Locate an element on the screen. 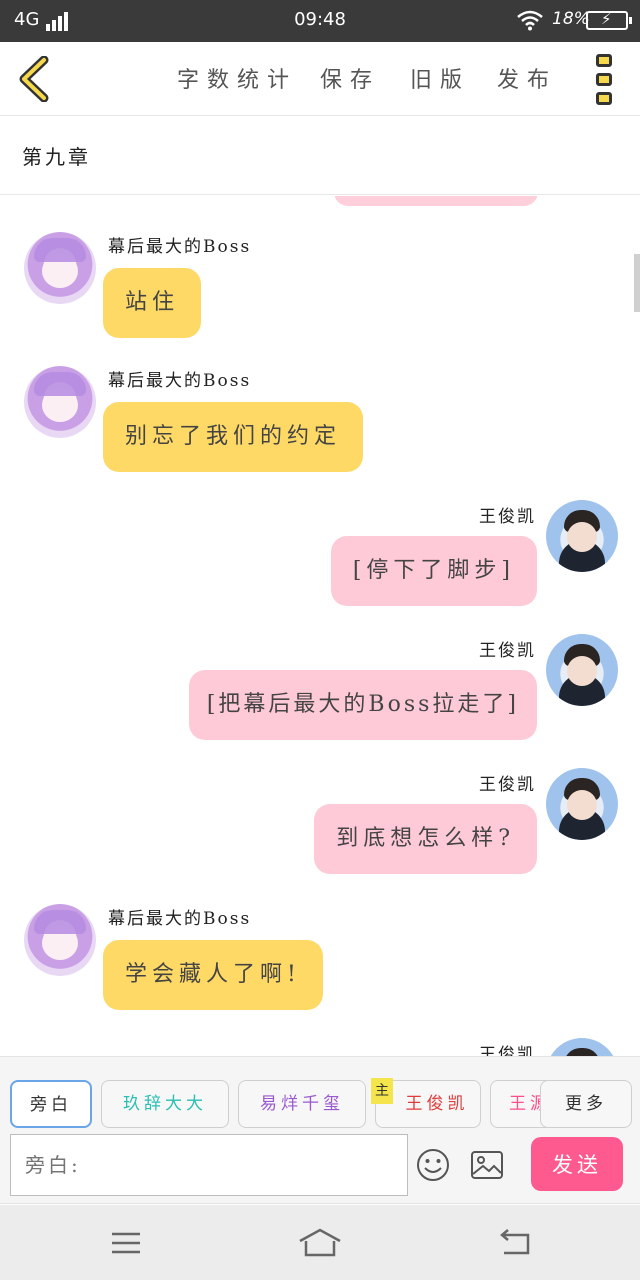 This screenshot has height=1280, width=640. role-narrator: 旁白 is located at coordinates (51, 1104).